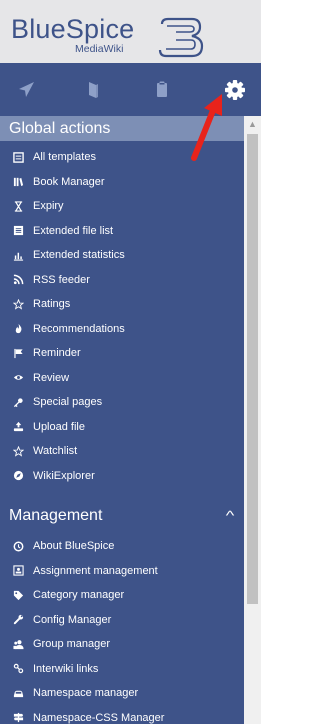 The height and width of the screenshot is (724, 320). What do you see at coordinates (59, 426) in the screenshot?
I see `global-action-item-label: Upload file` at bounding box center [59, 426].